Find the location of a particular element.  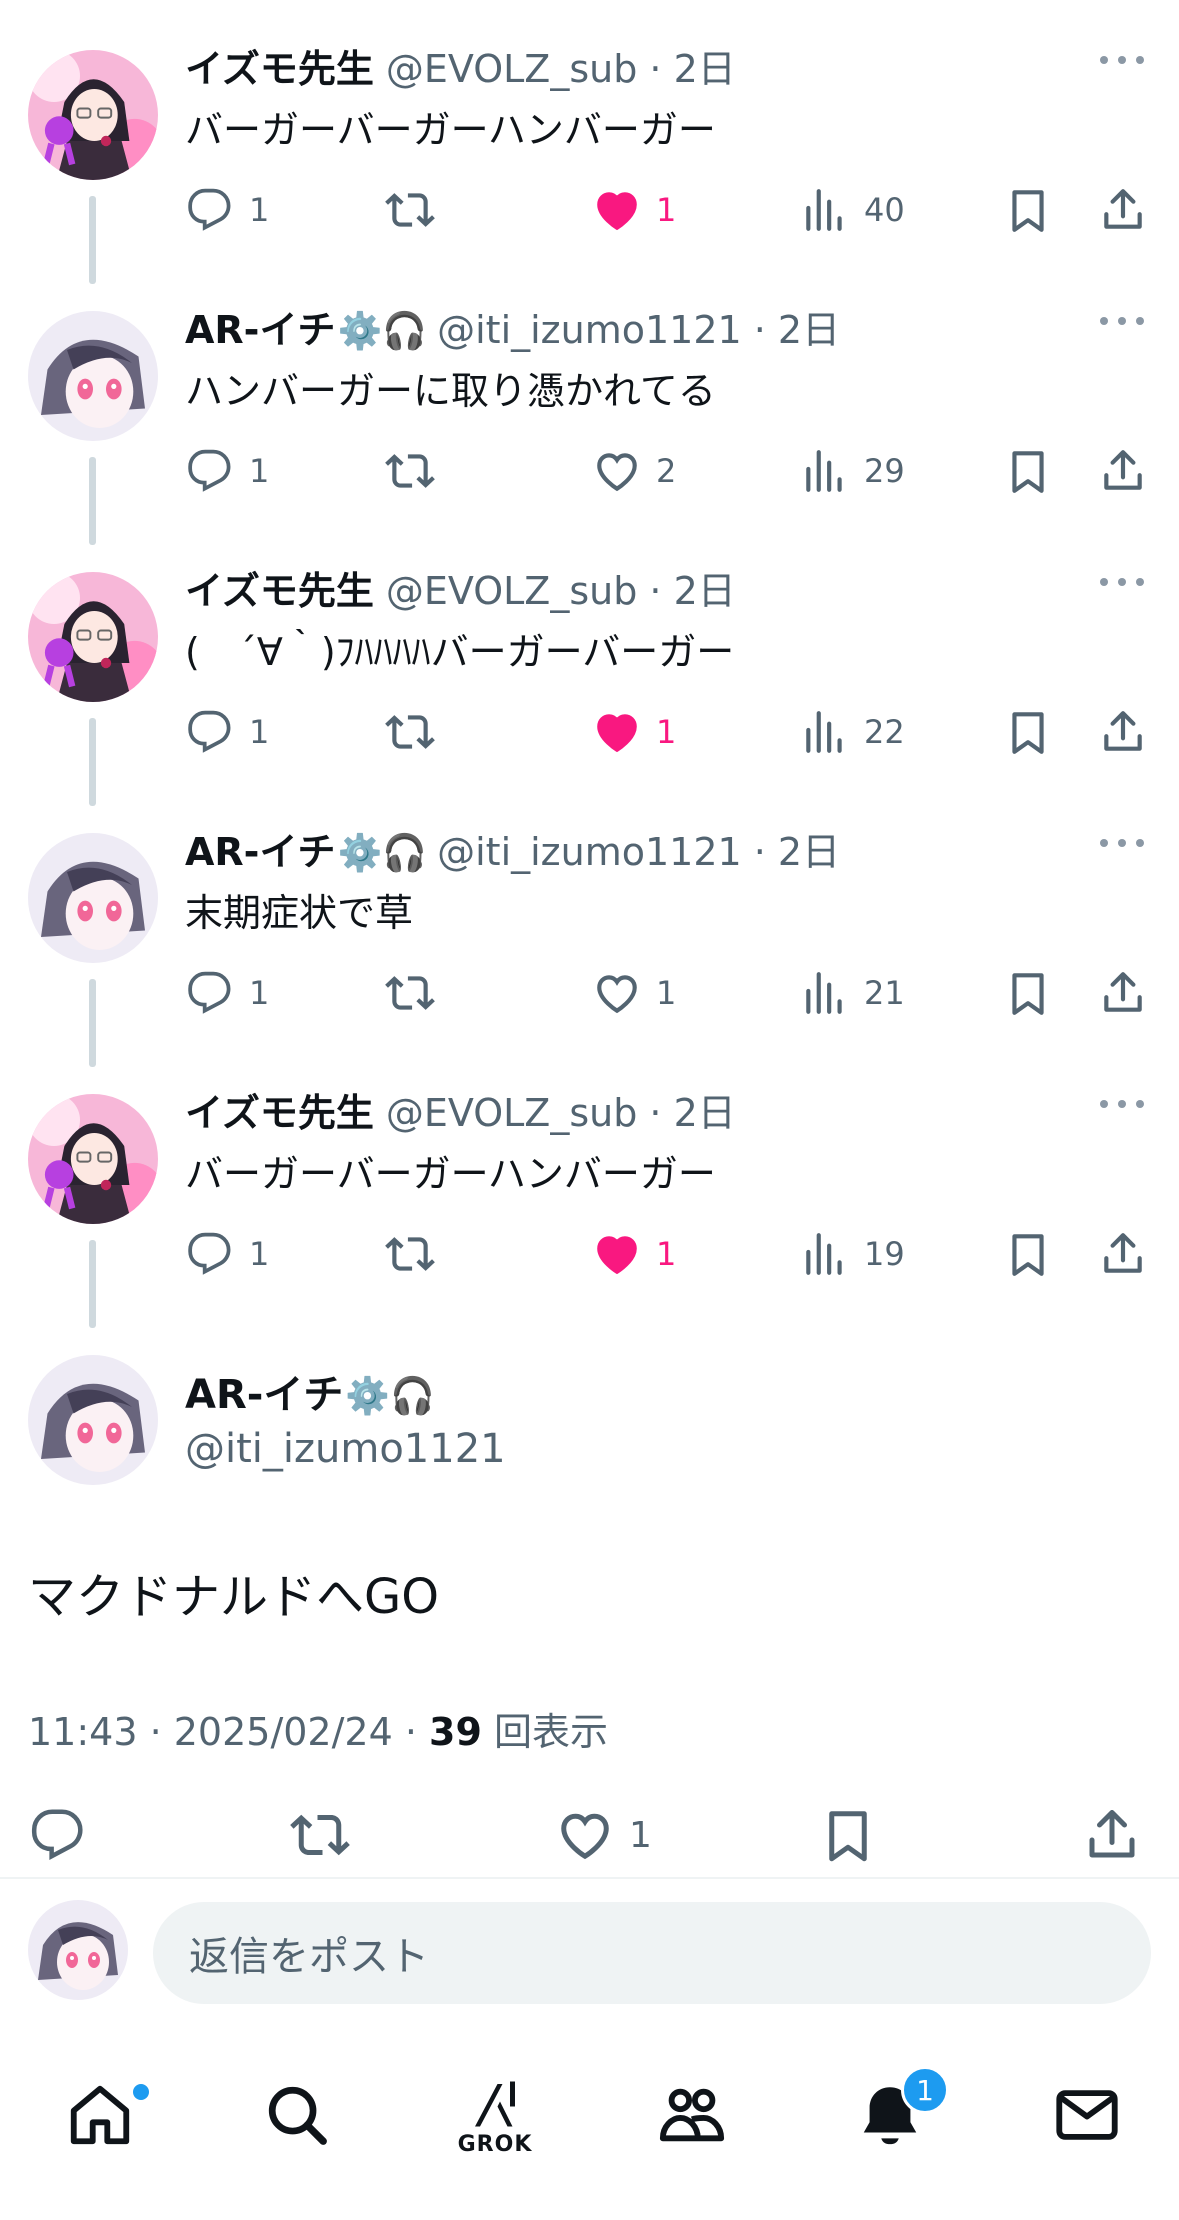

main-author-handle: @iti_izumo1121 is located at coordinates (345, 1449).